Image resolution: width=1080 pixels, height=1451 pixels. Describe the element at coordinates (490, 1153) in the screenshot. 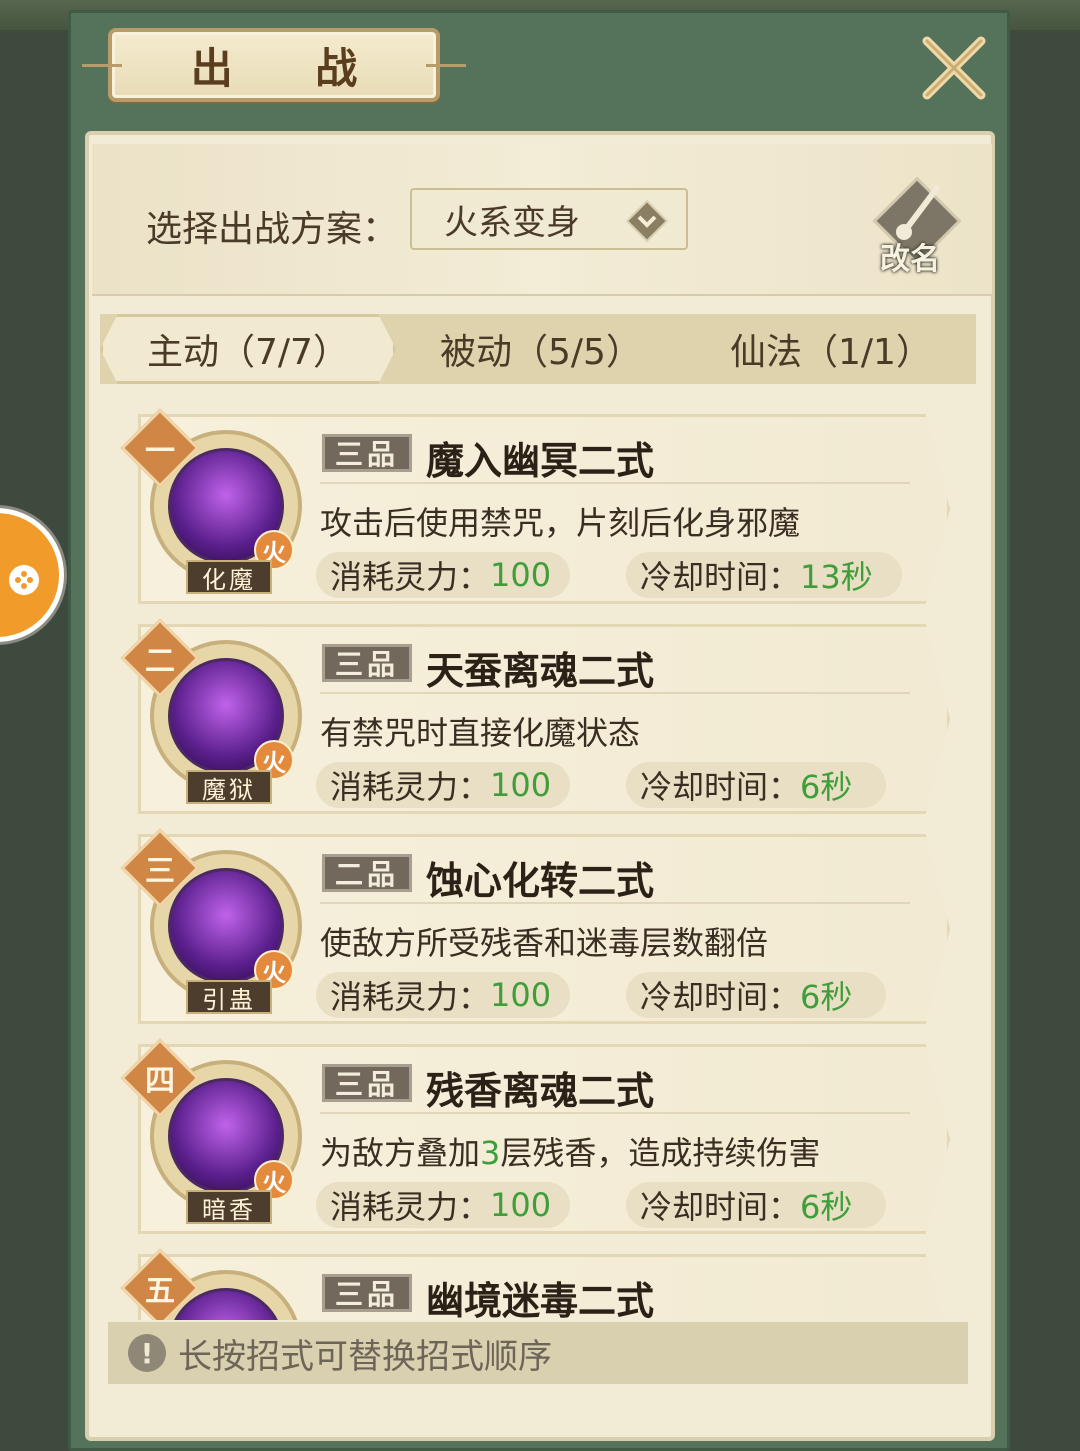

I see `desc-number: 3` at that location.